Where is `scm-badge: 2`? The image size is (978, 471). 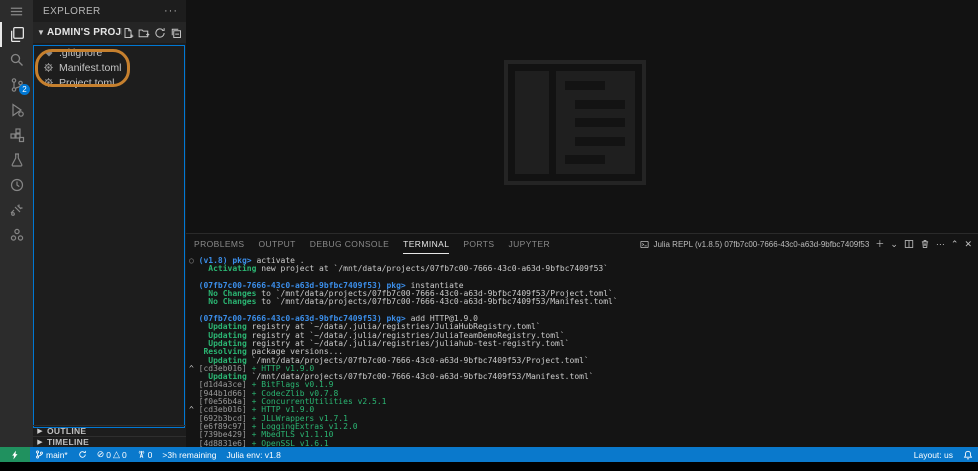
scm-badge: 2 is located at coordinates (24, 89).